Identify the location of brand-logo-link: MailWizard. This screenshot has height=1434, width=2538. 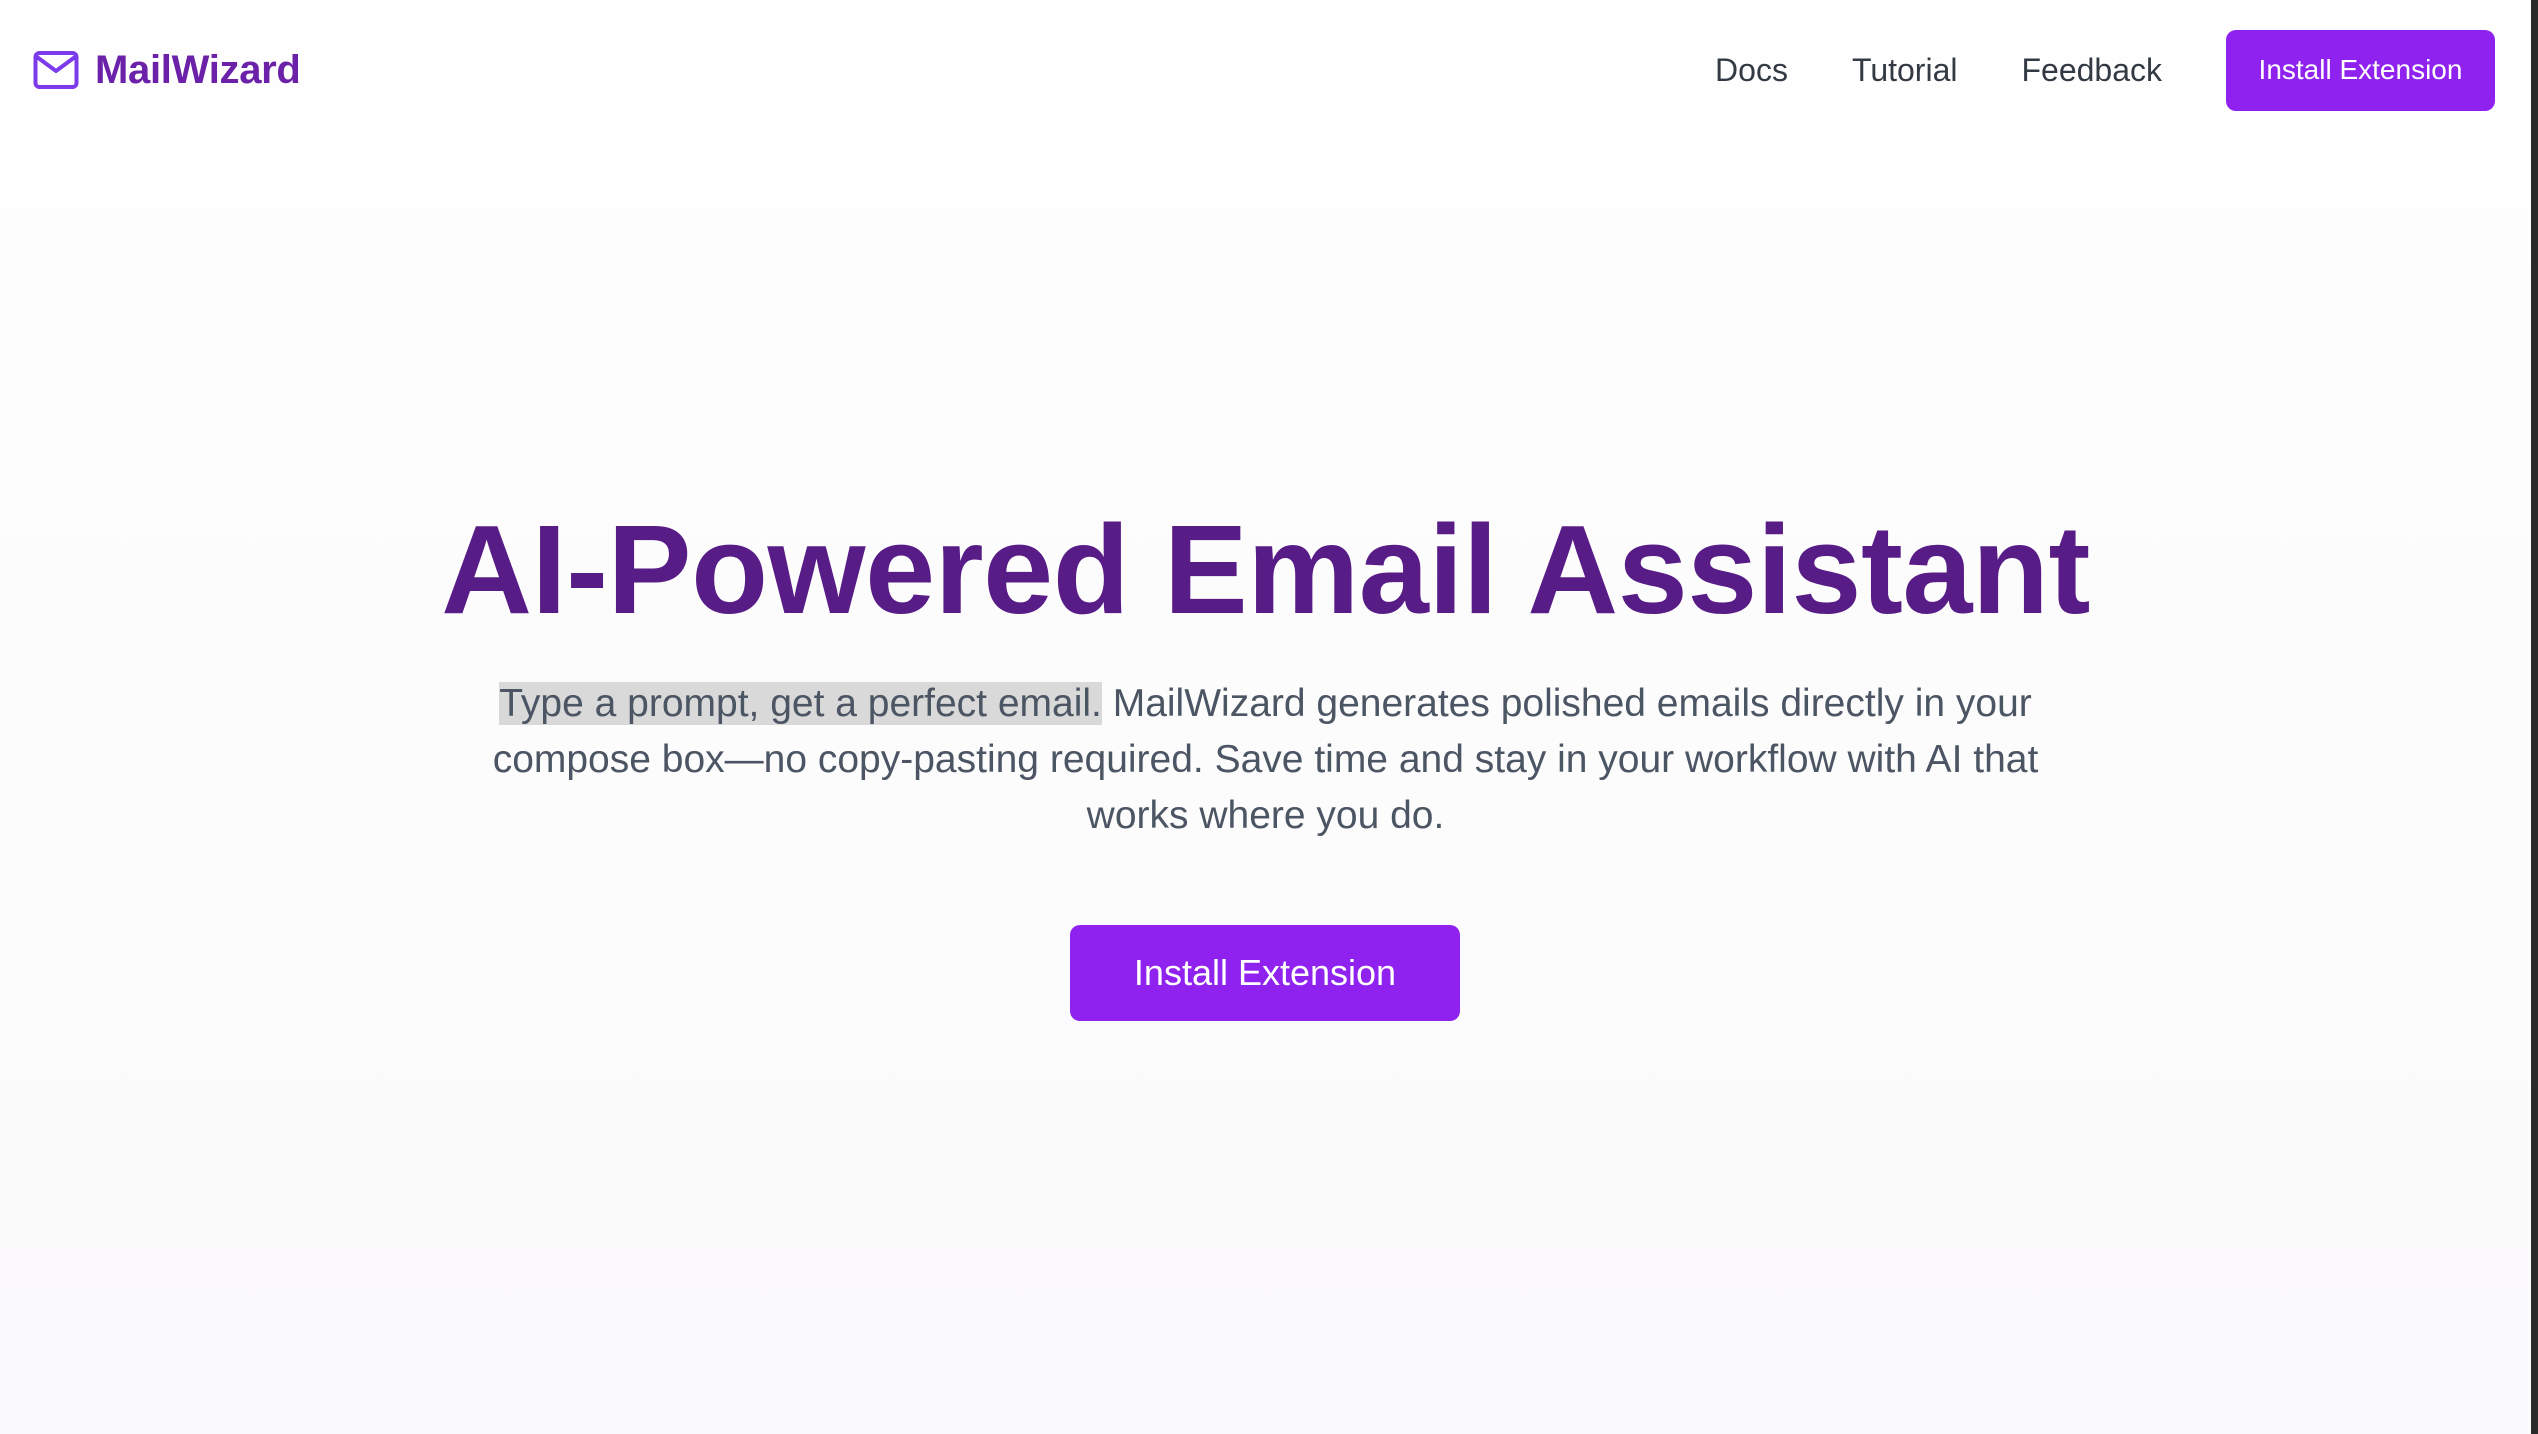
(167, 70).